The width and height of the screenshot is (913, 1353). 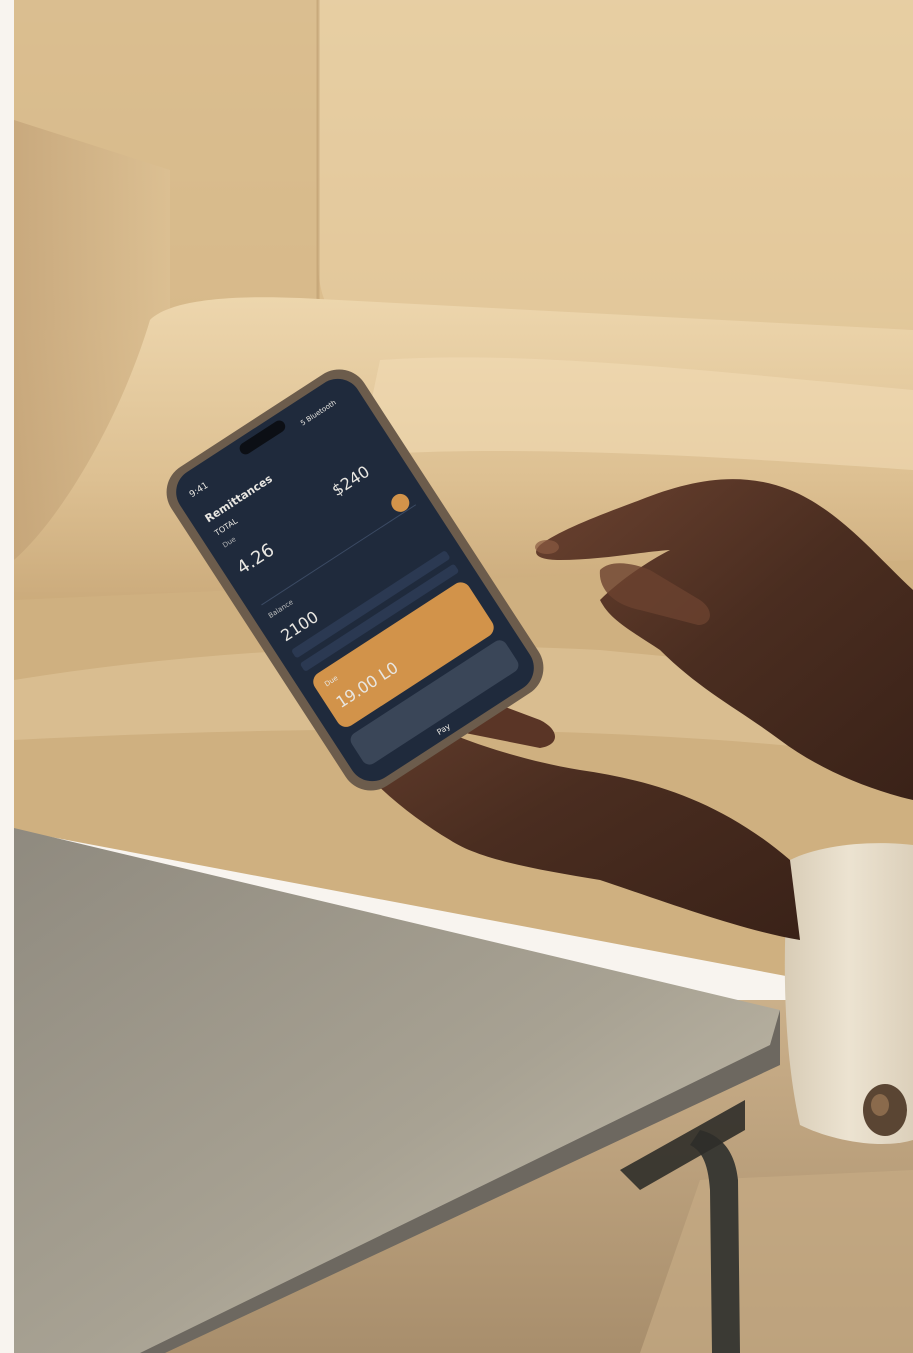 I want to click on button-highlight, so click(x=880, y=1105).